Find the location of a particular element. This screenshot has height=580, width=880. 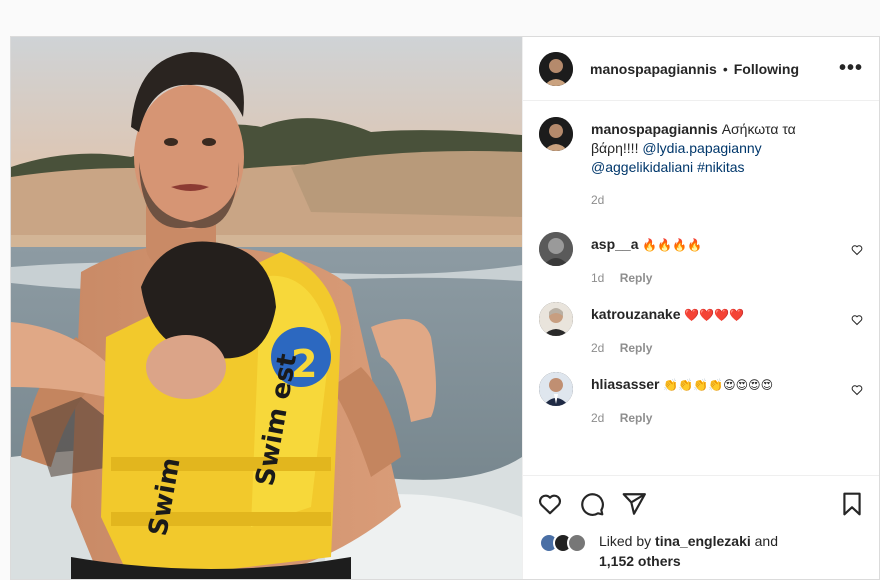

comment-item: katrouzanake ❤️❤️❤️❤️ 2d Reply is located at coordinates (701, 330).